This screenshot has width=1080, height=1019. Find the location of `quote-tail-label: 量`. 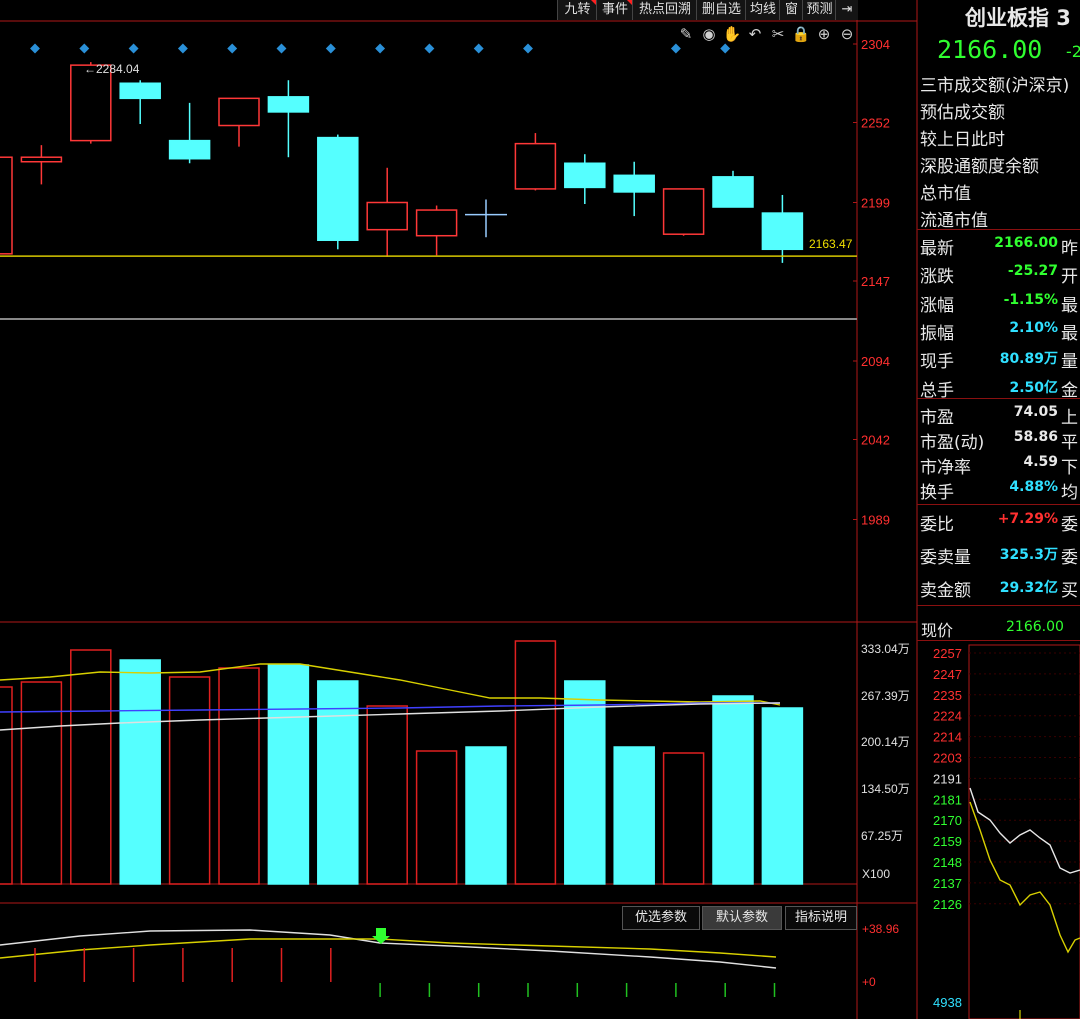

quote-tail-label: 量 is located at coordinates (1069, 362).